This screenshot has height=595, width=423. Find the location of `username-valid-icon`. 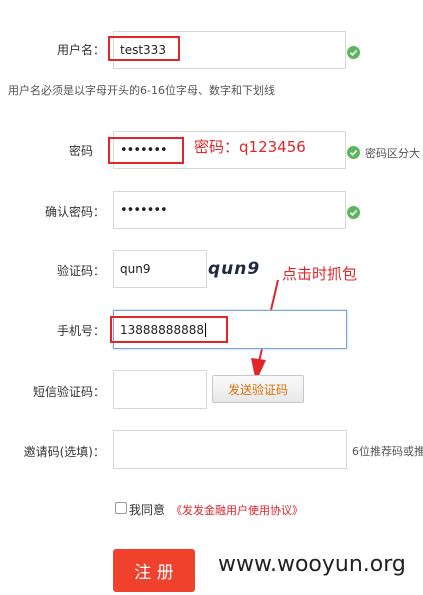

username-valid-icon is located at coordinates (353, 52).